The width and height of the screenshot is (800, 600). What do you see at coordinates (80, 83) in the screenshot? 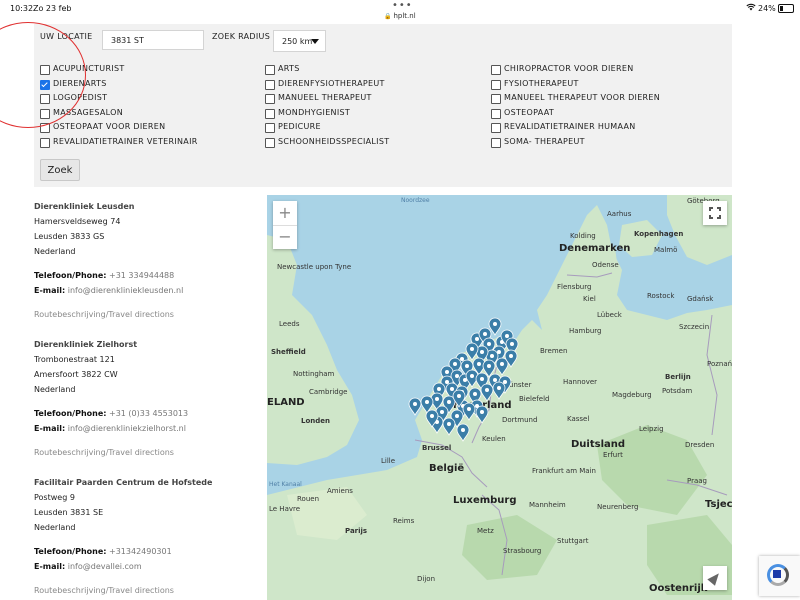
I see `checkbox-label: DIERENARTS` at bounding box center [80, 83].